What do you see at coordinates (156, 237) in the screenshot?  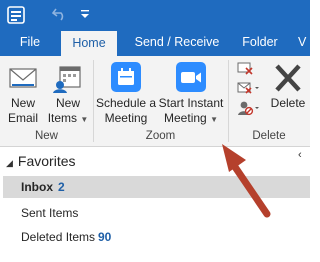 I see `folder-item-deleted-items: Deleted Items 90` at bounding box center [156, 237].